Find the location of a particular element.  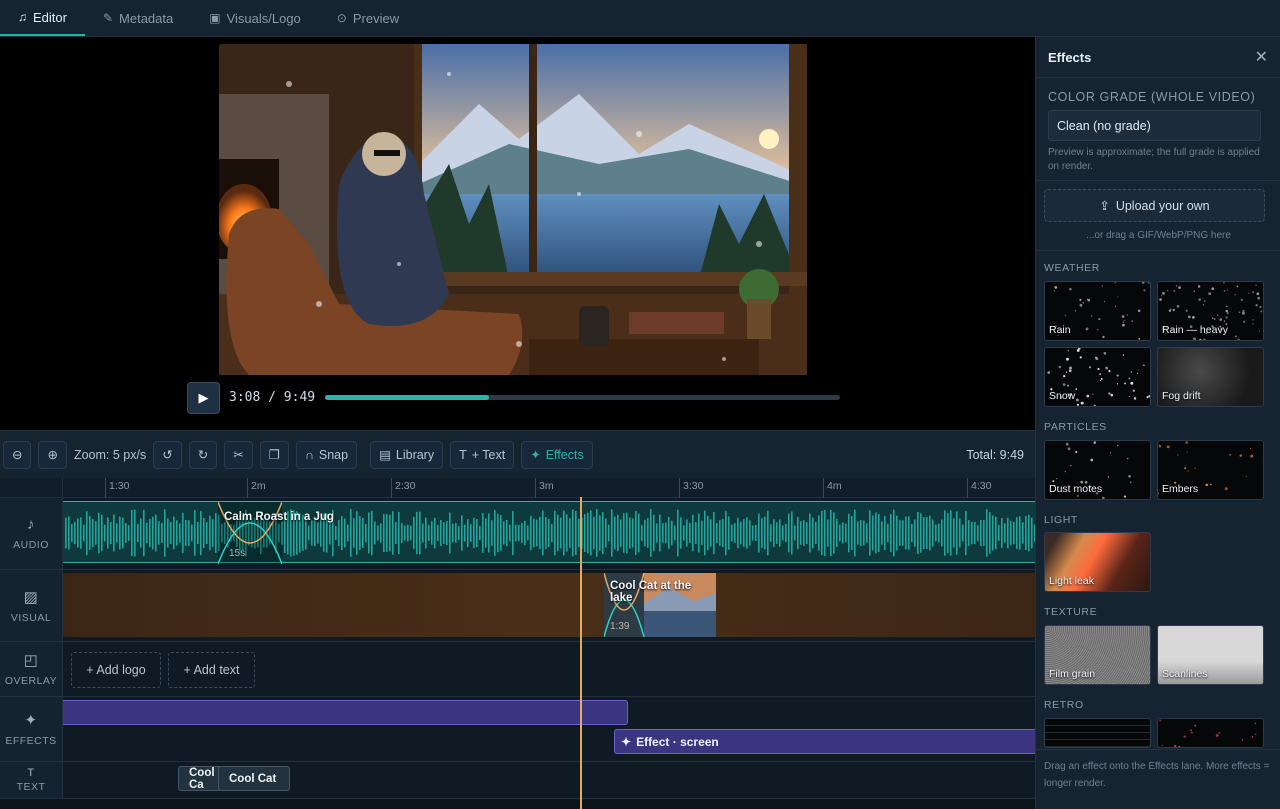

image-icon: ▣ is located at coordinates (215, 18).